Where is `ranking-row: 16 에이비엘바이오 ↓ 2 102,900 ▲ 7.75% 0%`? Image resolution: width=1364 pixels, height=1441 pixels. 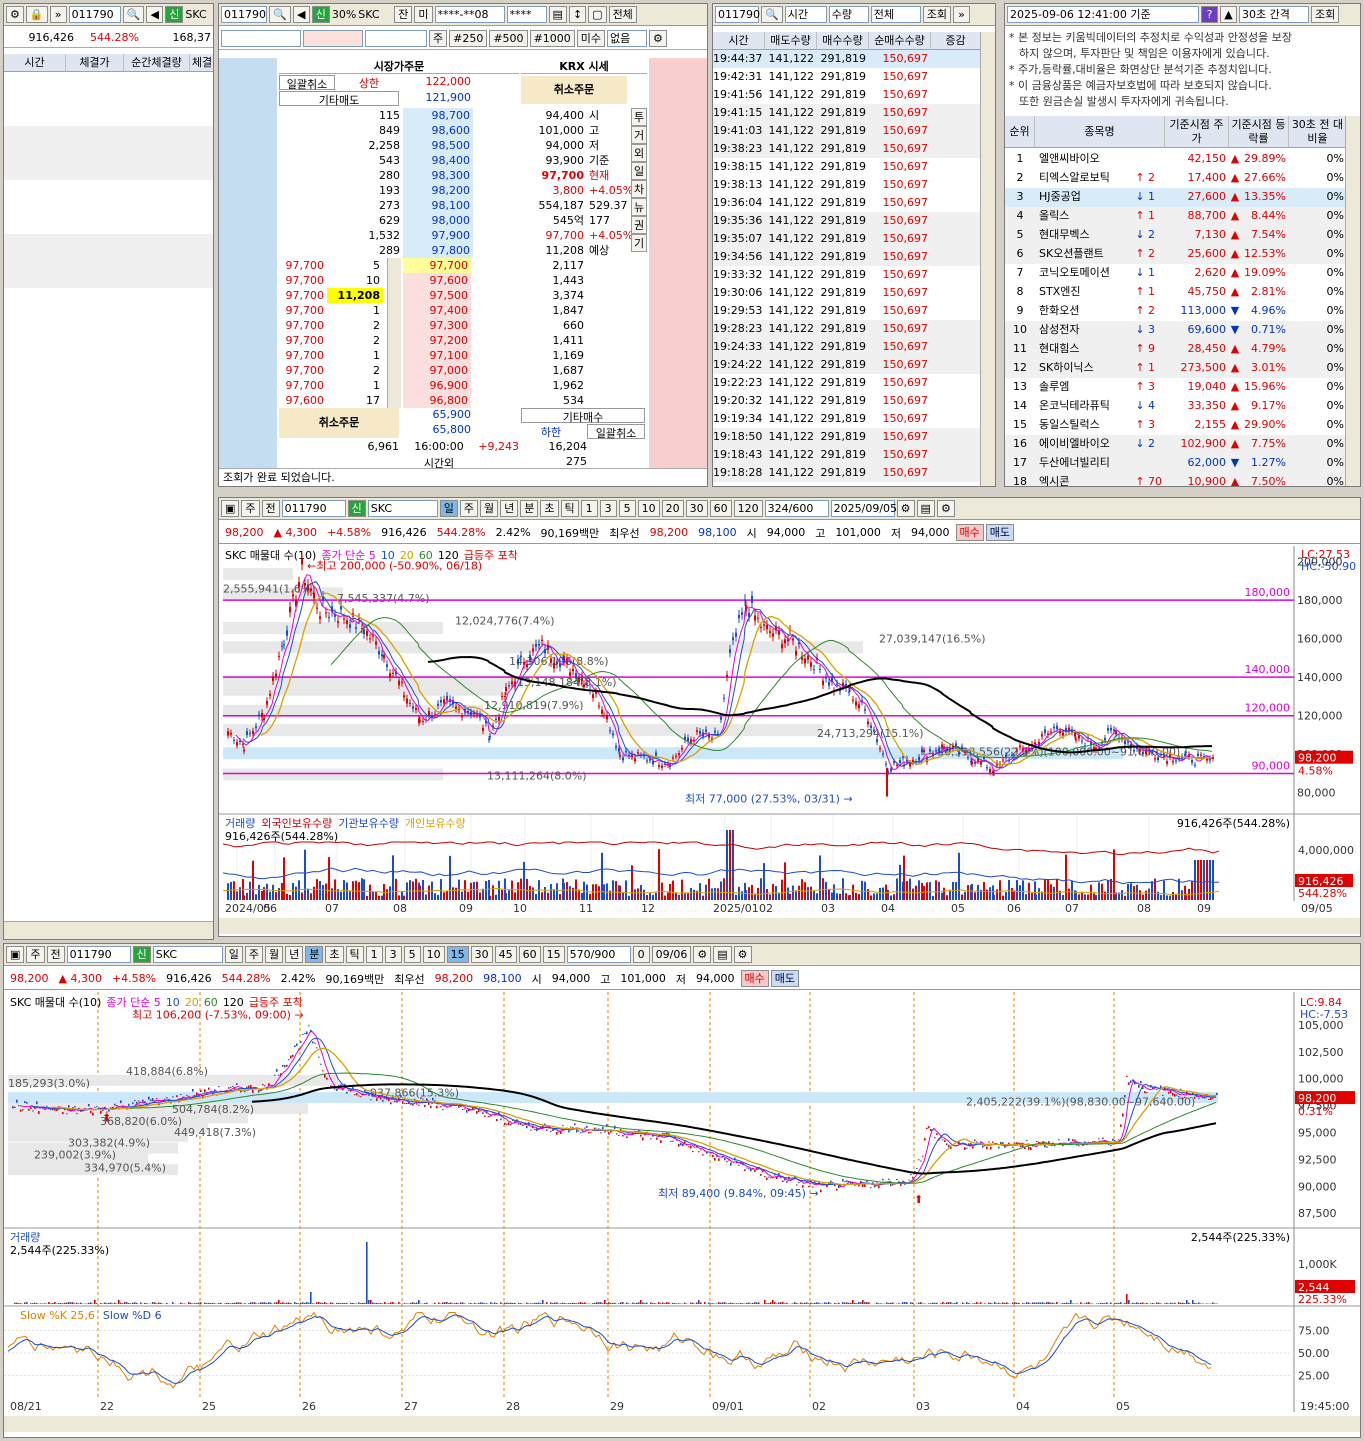
ranking-row: 16 에이비엘바이오 ↓ 2 102,900 ▲ 7.75% 0% is located at coordinates (1182, 444).